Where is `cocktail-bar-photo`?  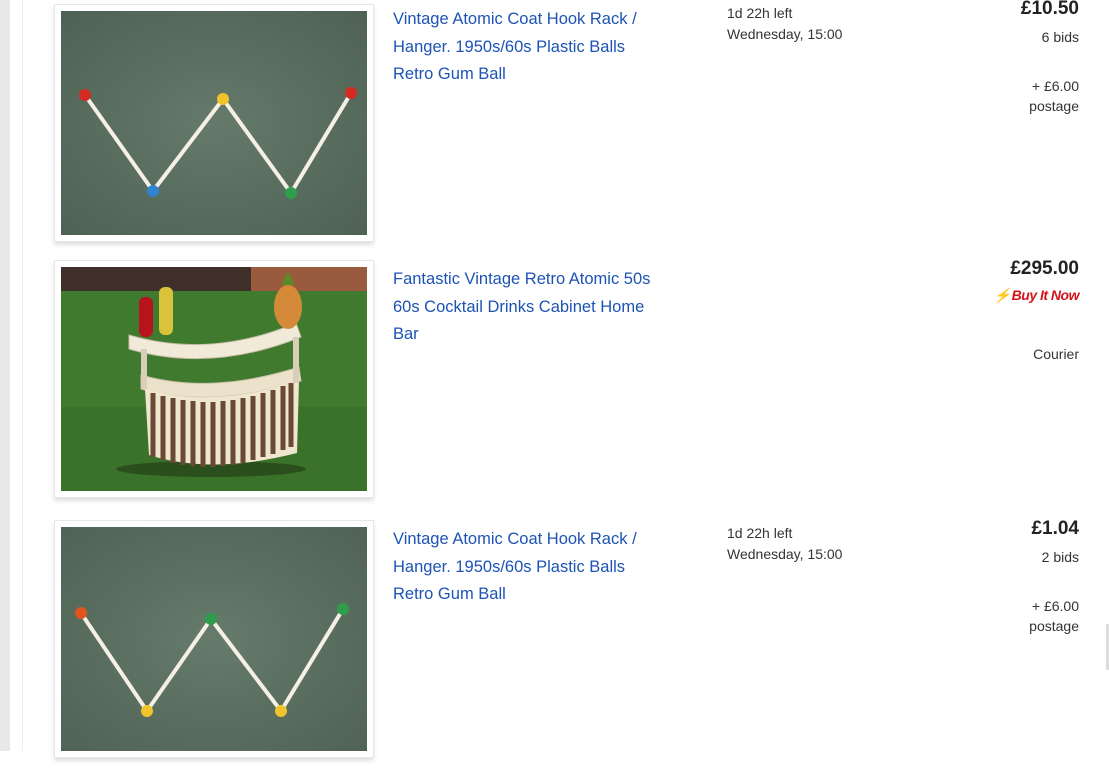 cocktail-bar-photo is located at coordinates (214, 379).